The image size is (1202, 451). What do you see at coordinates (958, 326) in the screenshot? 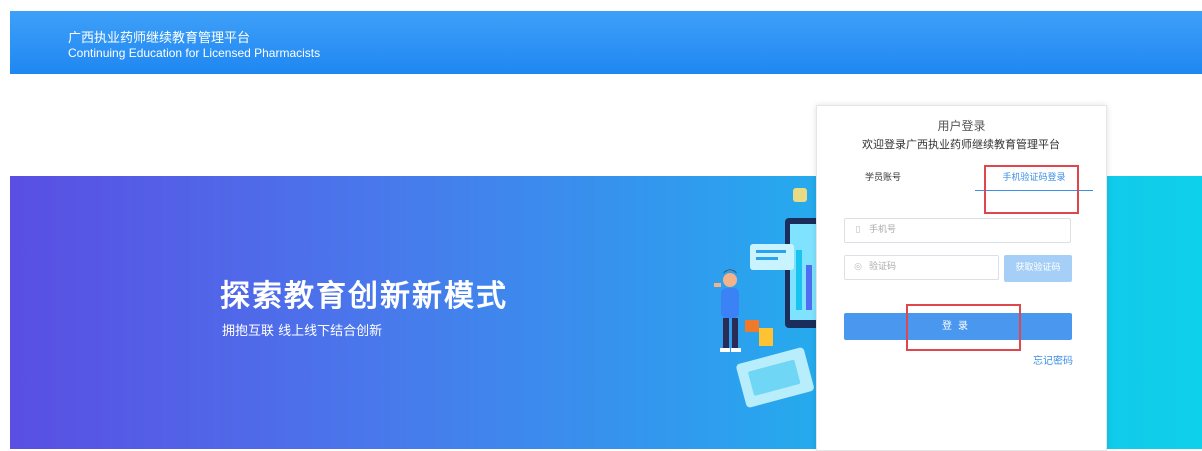
I see `login-button: 登录` at bounding box center [958, 326].